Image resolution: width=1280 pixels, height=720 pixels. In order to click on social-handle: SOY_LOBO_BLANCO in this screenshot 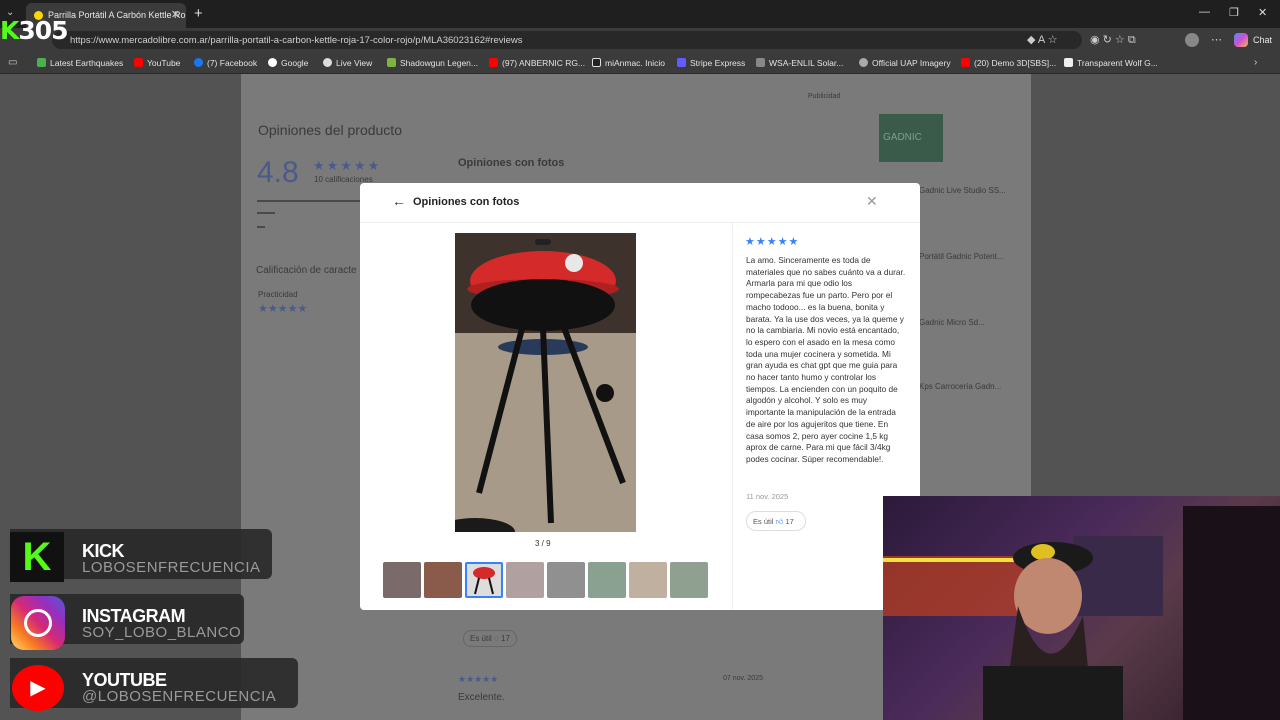, I will do `click(162, 632)`.